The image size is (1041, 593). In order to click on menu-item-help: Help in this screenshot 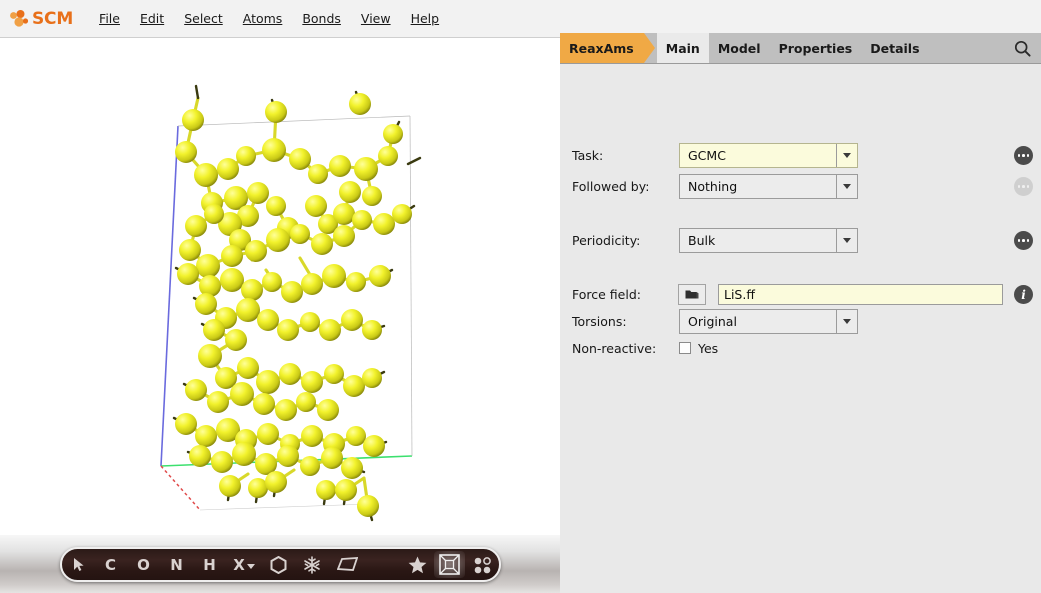, I will do `click(425, 18)`.